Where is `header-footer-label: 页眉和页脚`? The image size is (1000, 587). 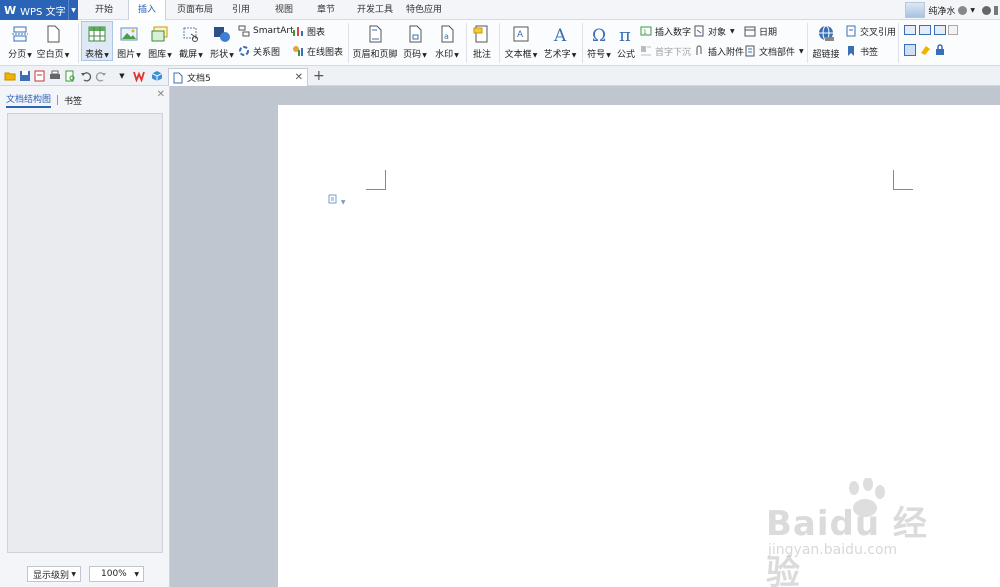 header-footer-label: 页眉和页脚 is located at coordinates (375, 55).